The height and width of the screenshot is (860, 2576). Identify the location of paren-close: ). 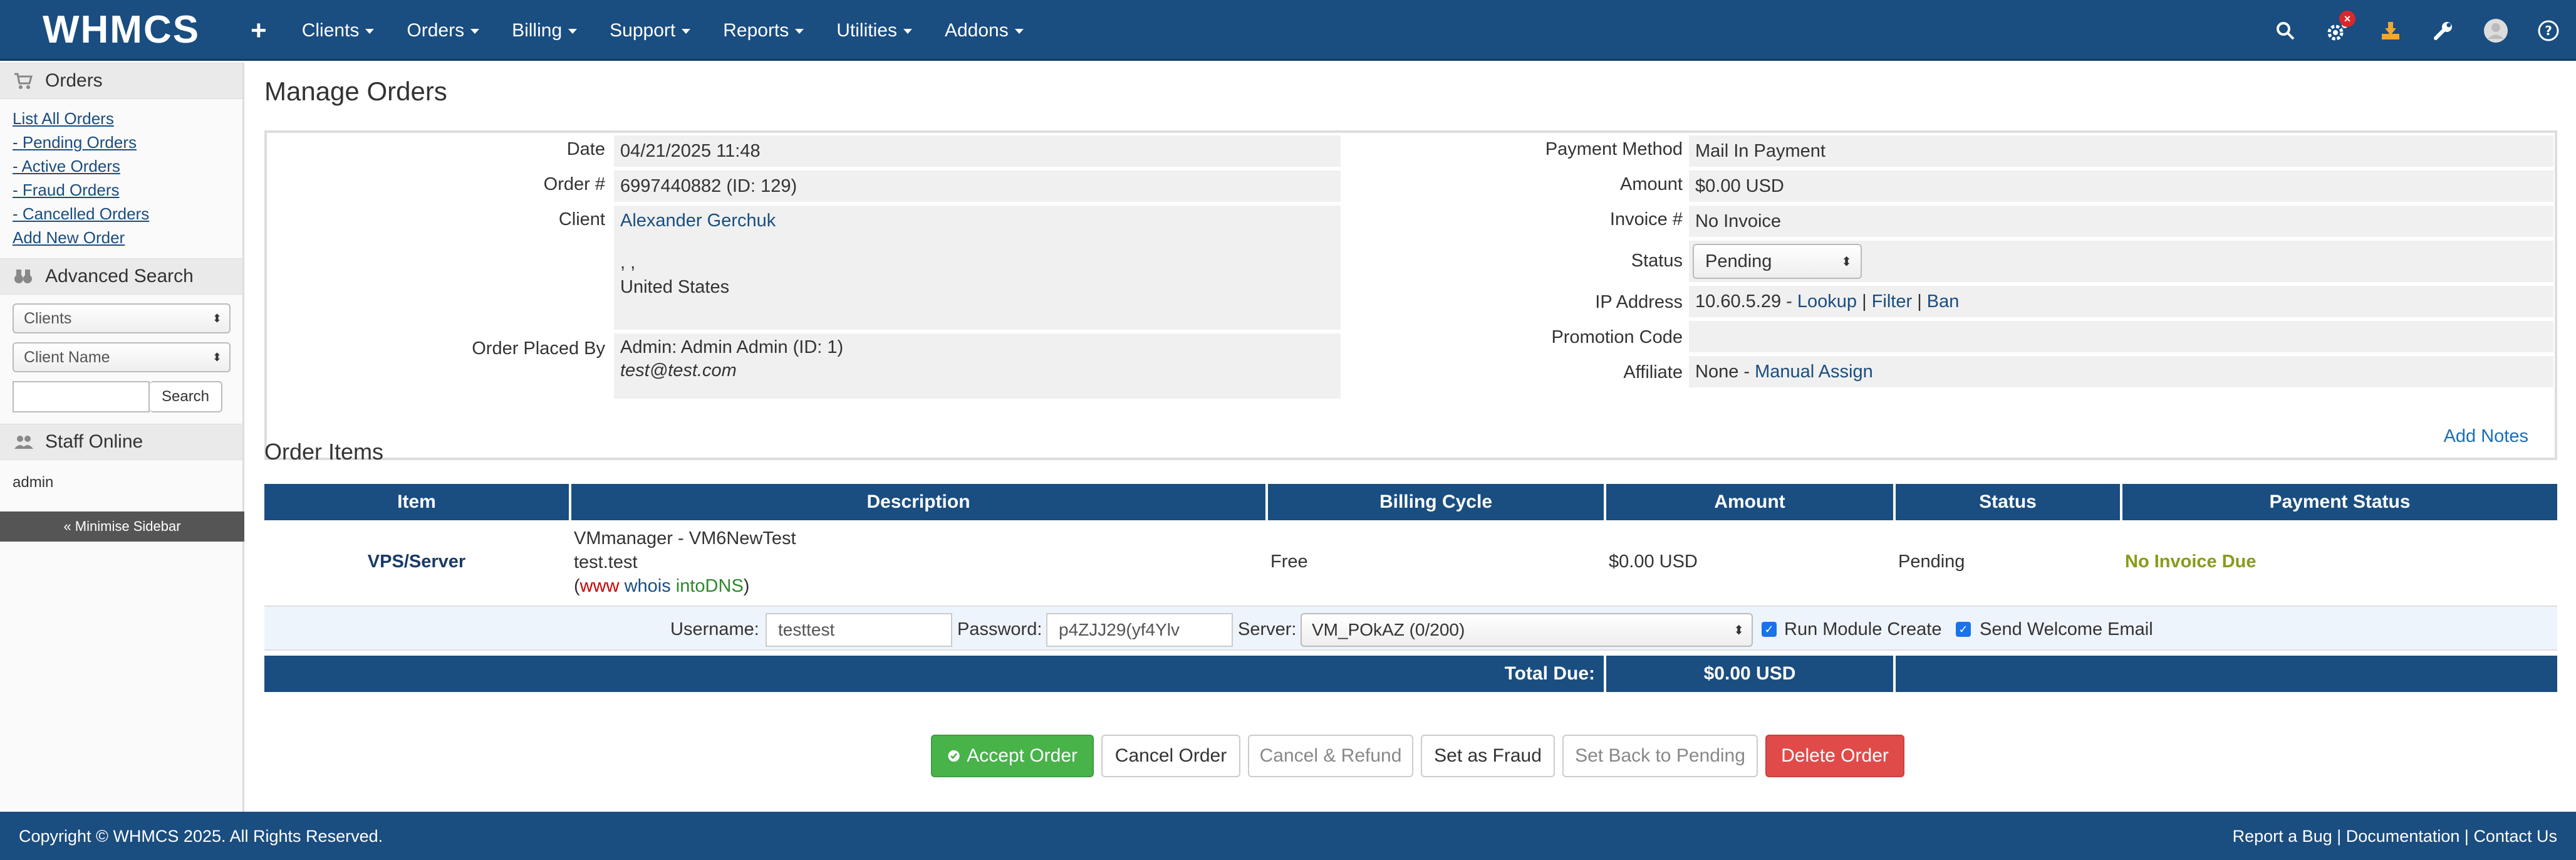
(746, 586).